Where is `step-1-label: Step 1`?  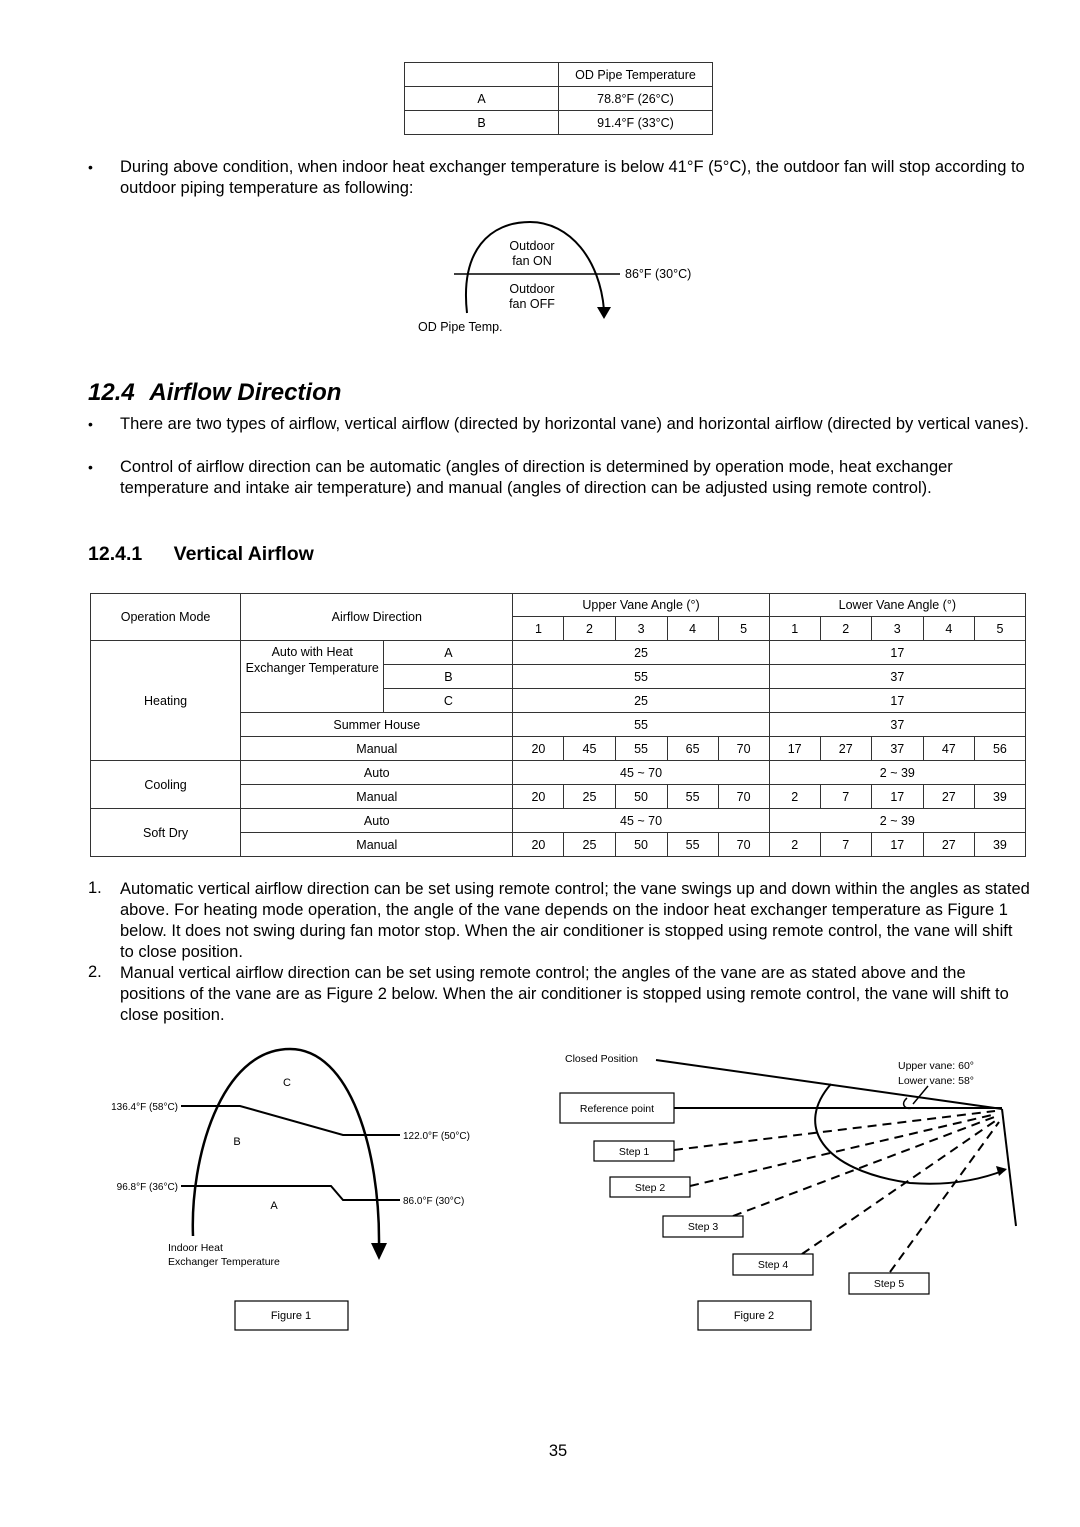 step-1-label: Step 1 is located at coordinates (634, 1152).